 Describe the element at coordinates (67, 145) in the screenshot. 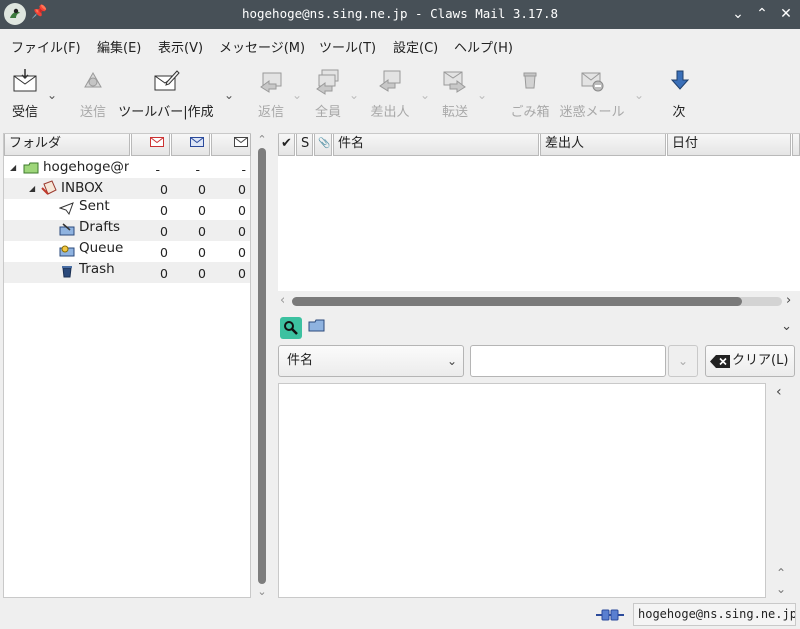

I see `folder-column-header: フォルダ` at that location.